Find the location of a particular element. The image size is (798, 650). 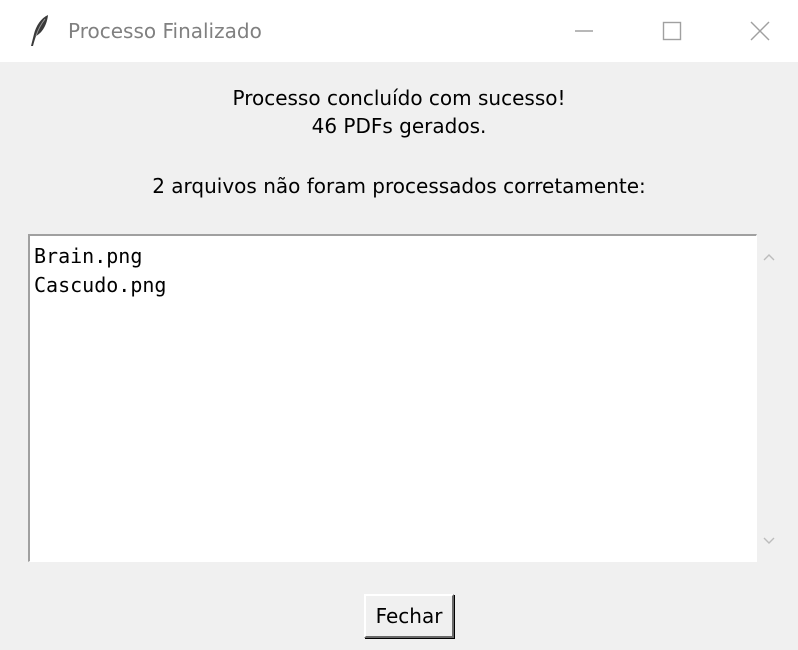

scroll-down-button is located at coordinates (769, 540).